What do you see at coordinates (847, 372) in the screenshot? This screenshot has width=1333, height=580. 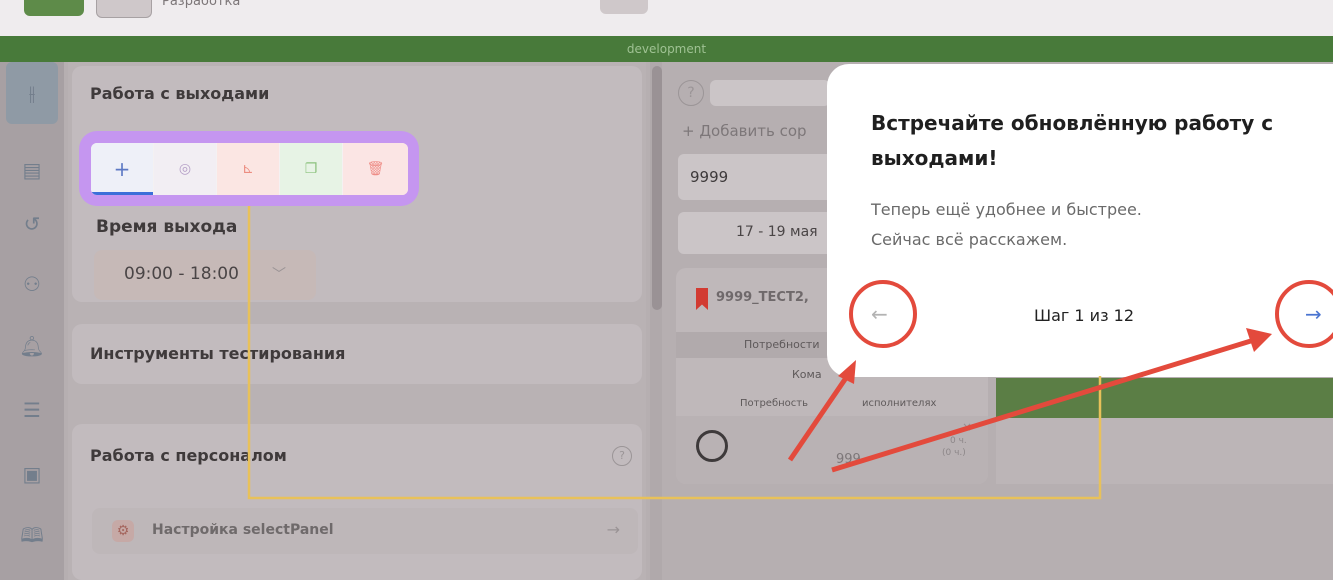 I see `red-arrowhead-prev` at bounding box center [847, 372].